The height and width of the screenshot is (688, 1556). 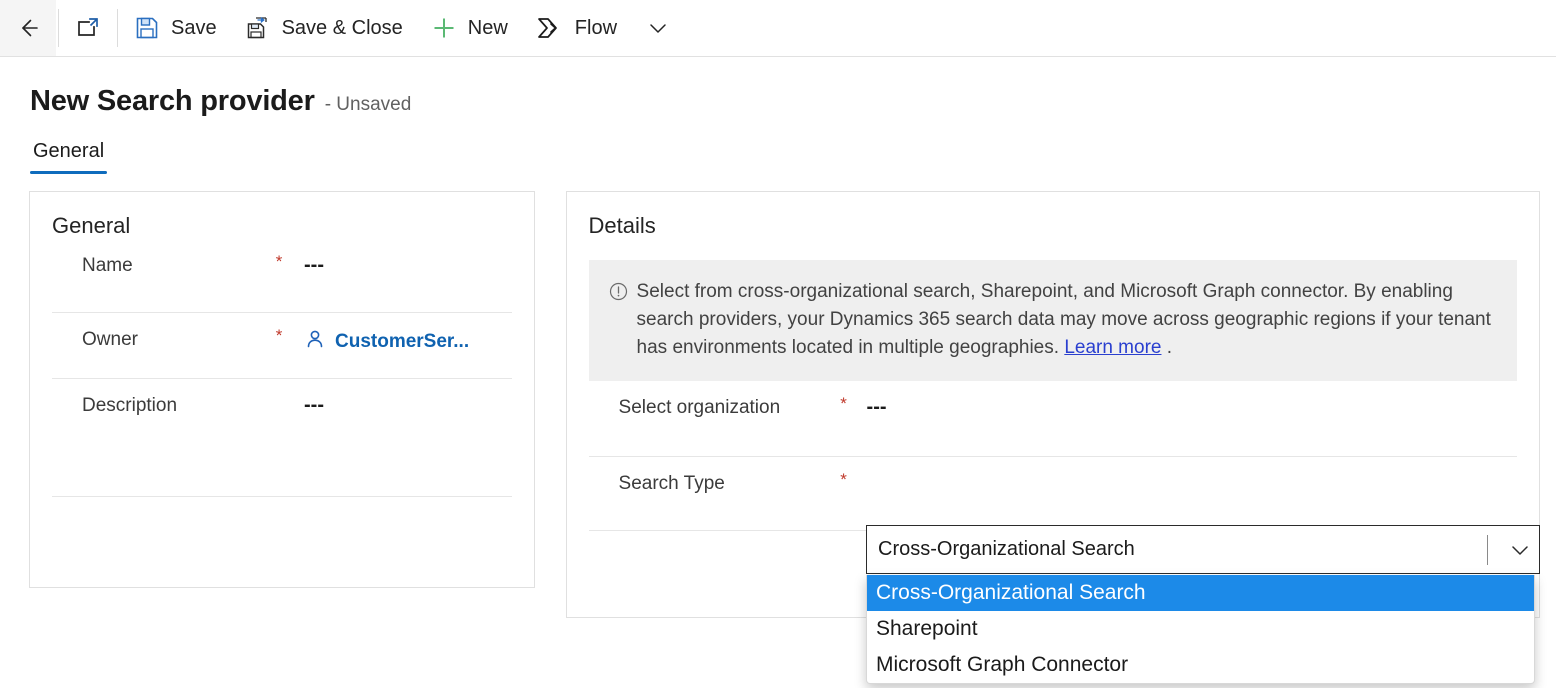 What do you see at coordinates (279, 386) in the screenshot?
I see `description-required-indicator` at bounding box center [279, 386].